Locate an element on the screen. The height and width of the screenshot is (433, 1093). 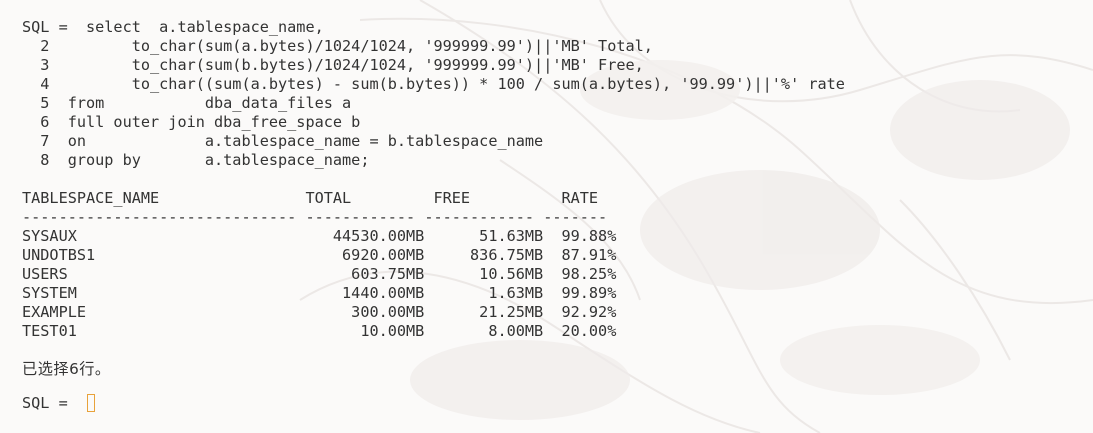
result-header: TABLESPACE_NAME TOTAL FREE RATE is located at coordinates (310, 198).